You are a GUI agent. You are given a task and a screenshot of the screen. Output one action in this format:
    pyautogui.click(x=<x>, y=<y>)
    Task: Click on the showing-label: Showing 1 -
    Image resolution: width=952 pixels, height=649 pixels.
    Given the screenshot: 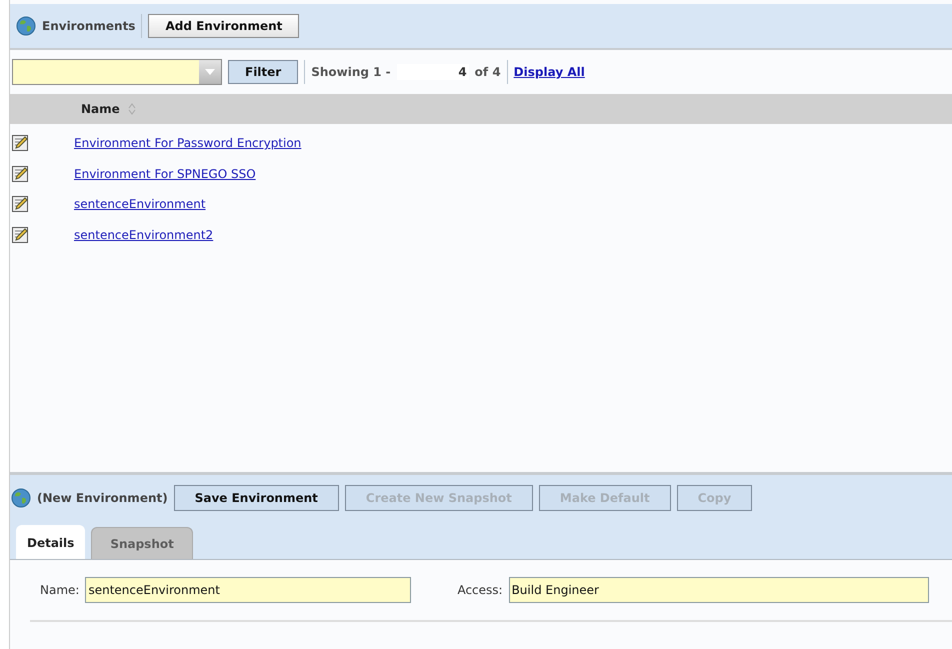 What is the action you would take?
    pyautogui.click(x=351, y=72)
    